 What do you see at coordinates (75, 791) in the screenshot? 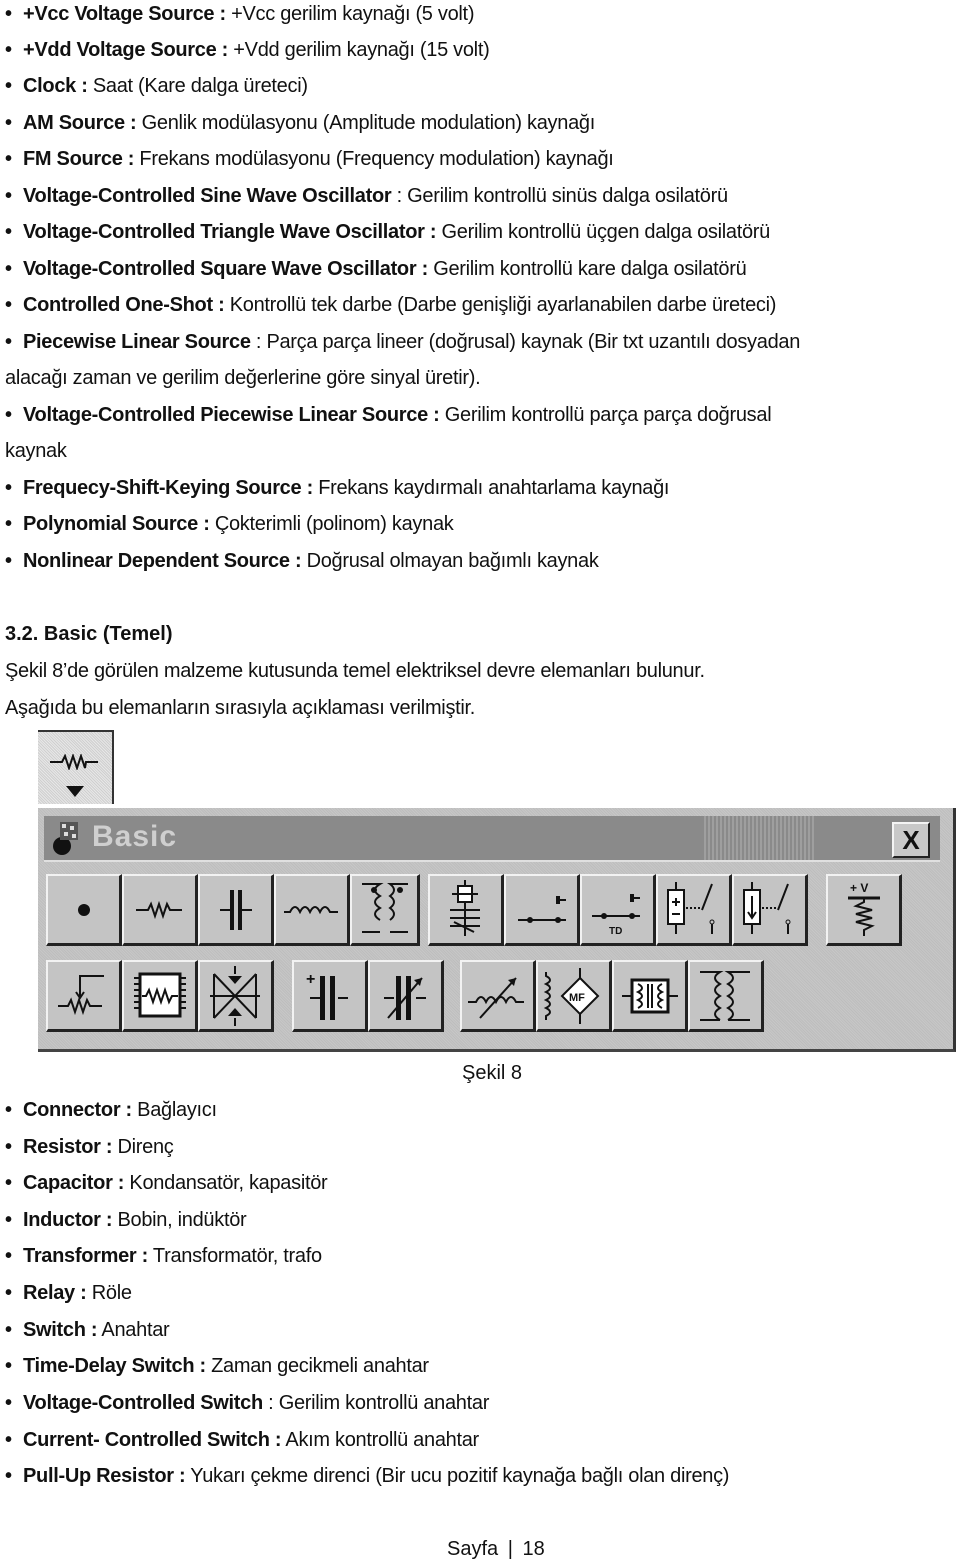
I see `dropdown-arrow-icon` at bounding box center [75, 791].